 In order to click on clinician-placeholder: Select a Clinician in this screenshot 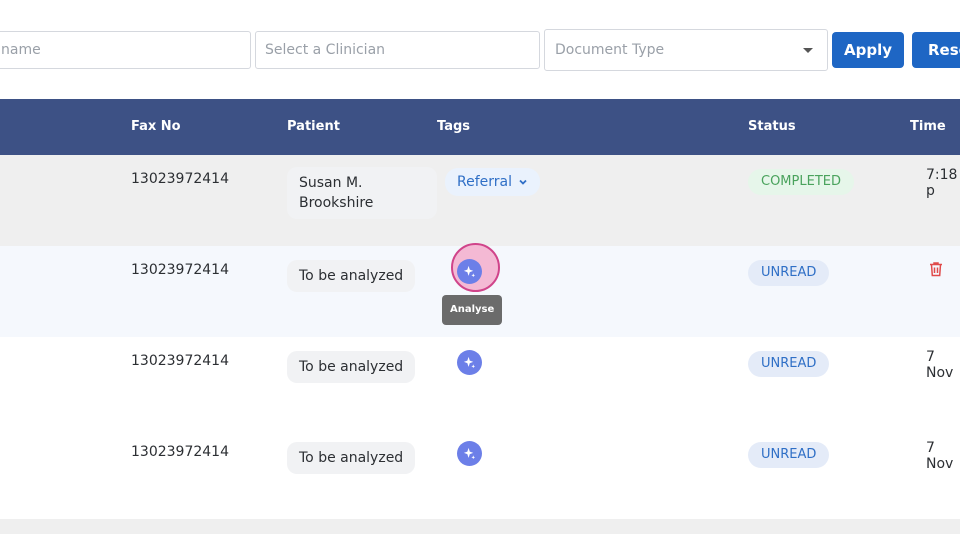, I will do `click(325, 50)`.